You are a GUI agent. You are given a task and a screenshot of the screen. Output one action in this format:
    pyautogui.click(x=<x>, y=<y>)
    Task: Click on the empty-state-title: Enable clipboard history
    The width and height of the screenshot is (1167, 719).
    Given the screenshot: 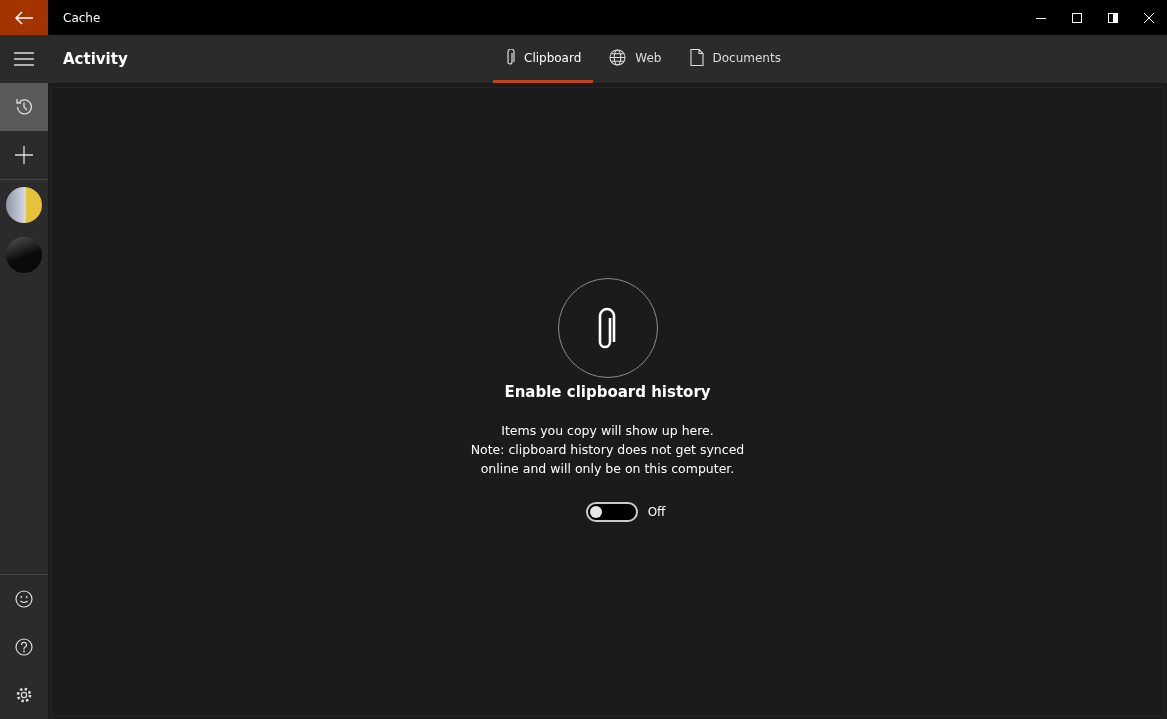 What is the action you would take?
    pyautogui.click(x=607, y=392)
    